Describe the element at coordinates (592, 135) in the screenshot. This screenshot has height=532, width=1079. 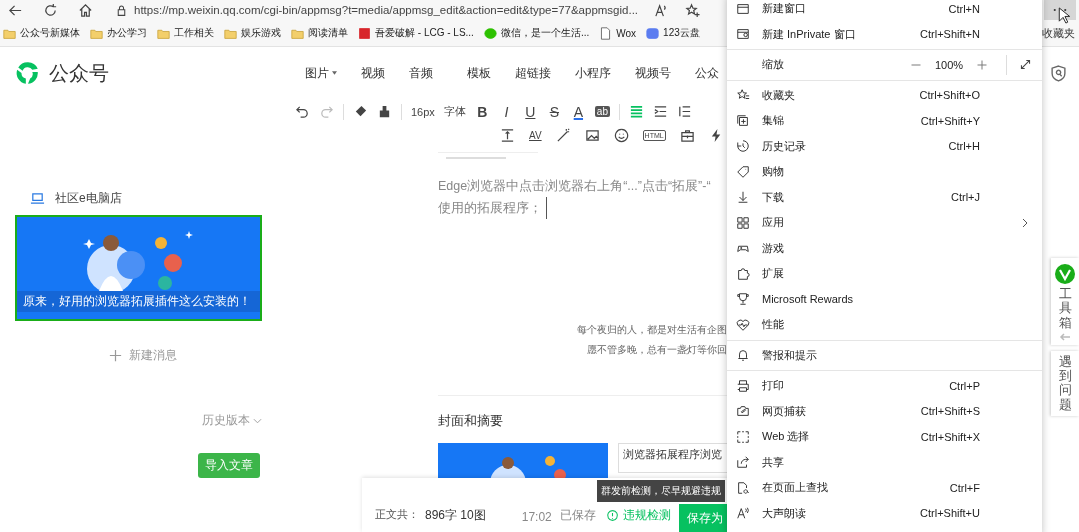
I see `image-icon` at that location.